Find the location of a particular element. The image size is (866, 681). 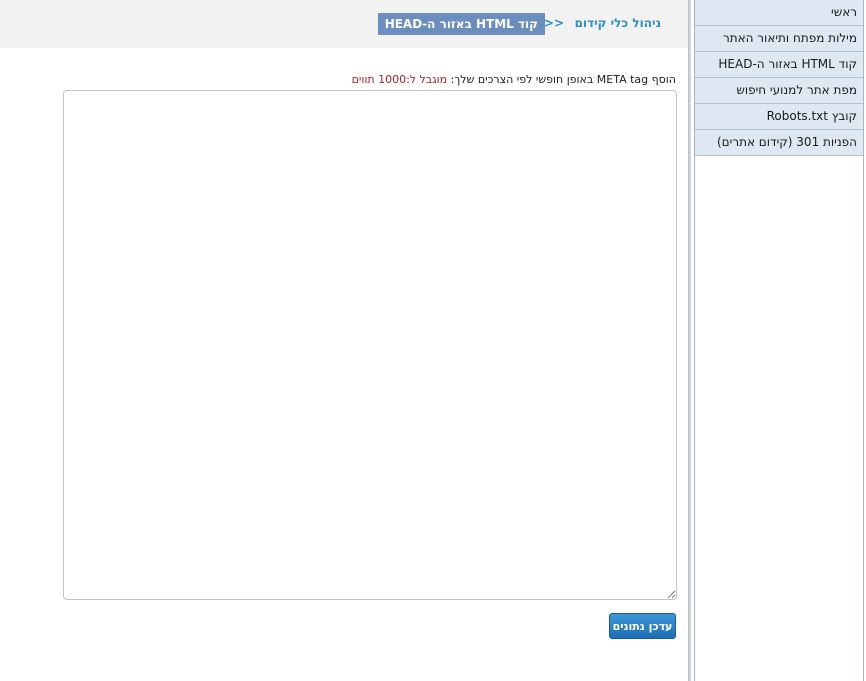

breadcrumb-root-link: ניהול כלי קידום is located at coordinates (618, 23).